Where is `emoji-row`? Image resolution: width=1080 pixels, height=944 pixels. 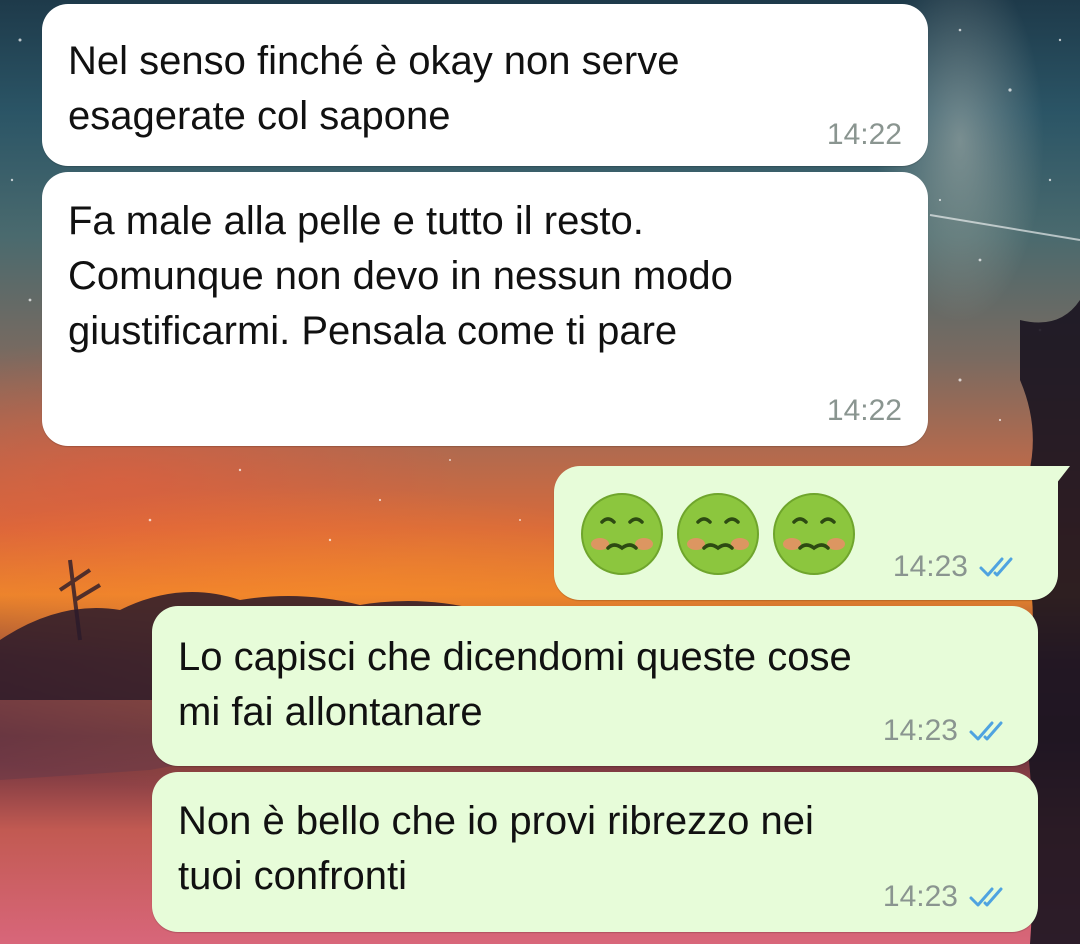
emoji-row is located at coordinates (718, 534).